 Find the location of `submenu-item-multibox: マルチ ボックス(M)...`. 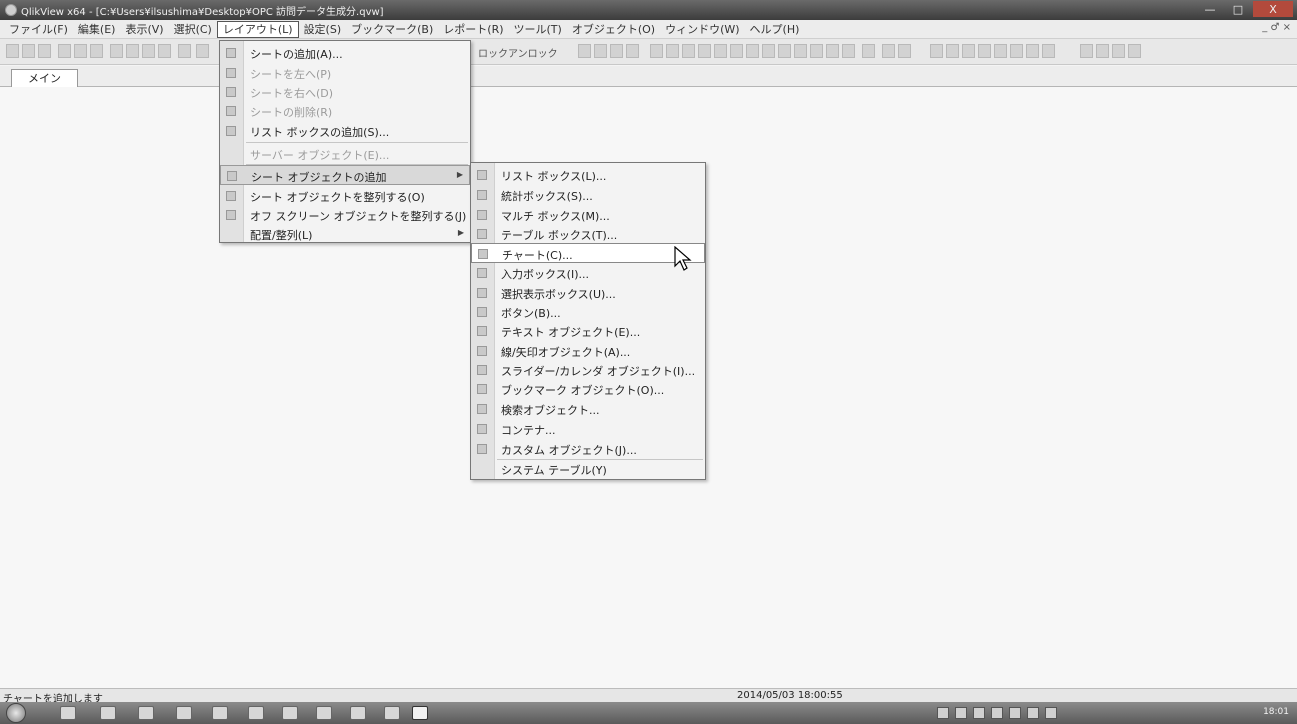

submenu-item-multibox: マルチ ボックス(M)... is located at coordinates (588, 215).